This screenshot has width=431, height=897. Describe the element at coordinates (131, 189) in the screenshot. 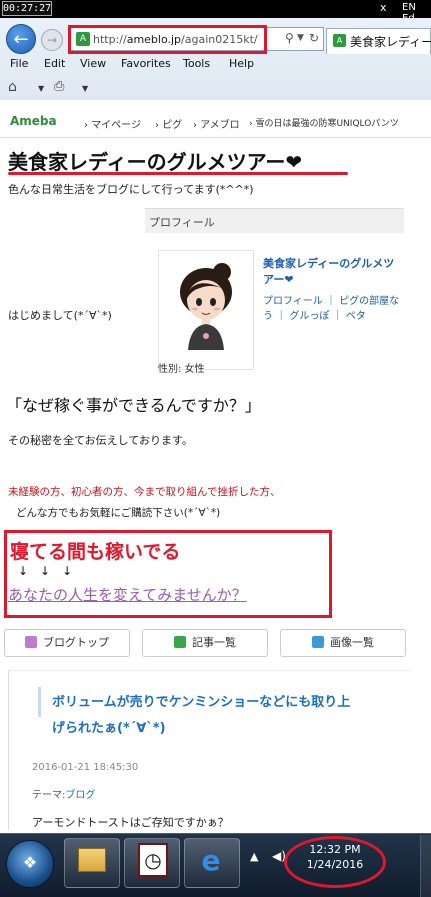

I see `blog-subtitle: 色んな日常生活をブログにして行ってます(*^^*)` at that location.